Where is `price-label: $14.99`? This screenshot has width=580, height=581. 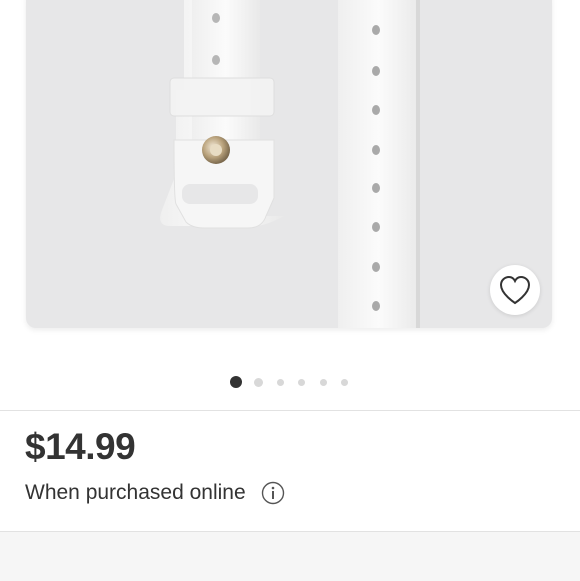 price-label: $14.99 is located at coordinates (80, 446).